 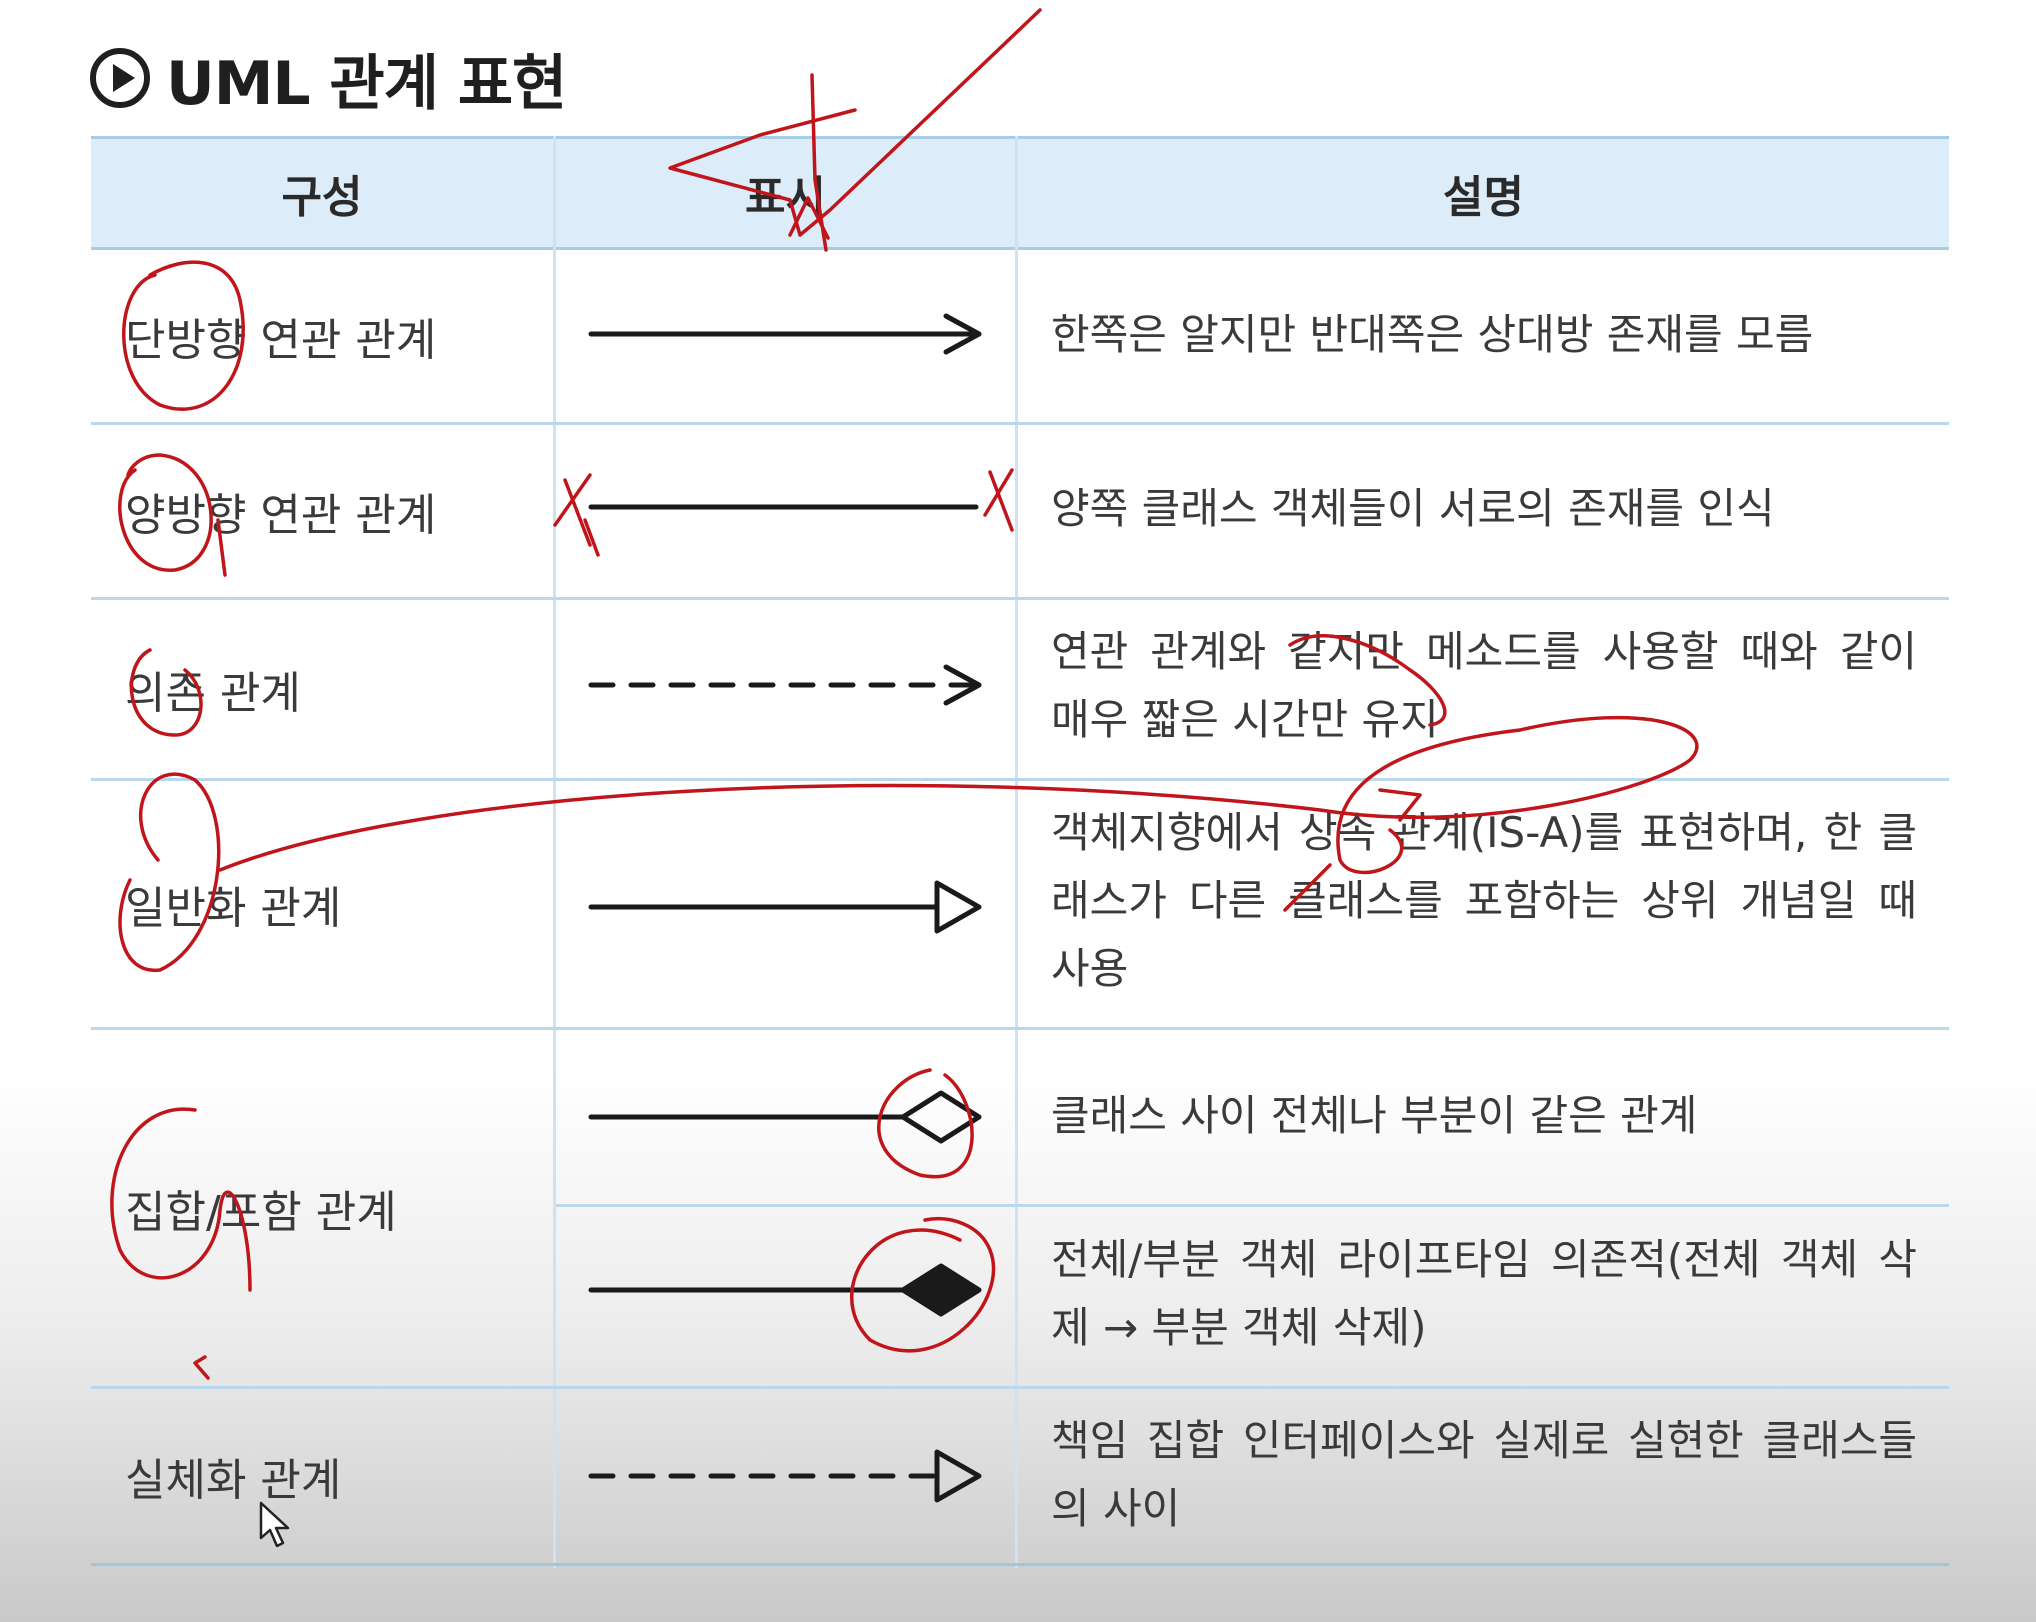 What do you see at coordinates (274, 1524) in the screenshot?
I see `mouse-cursor-icon` at bounding box center [274, 1524].